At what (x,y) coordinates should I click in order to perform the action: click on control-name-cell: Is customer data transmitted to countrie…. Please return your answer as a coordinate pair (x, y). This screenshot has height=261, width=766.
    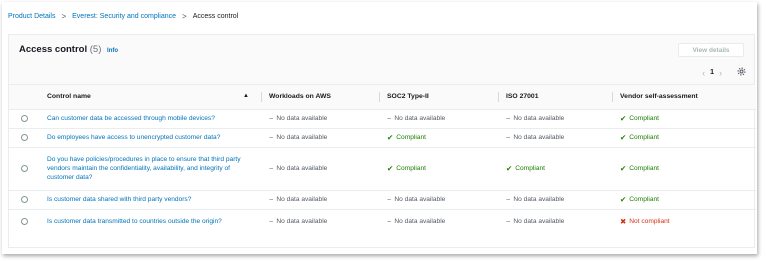
    Looking at the image, I should click on (150, 221).